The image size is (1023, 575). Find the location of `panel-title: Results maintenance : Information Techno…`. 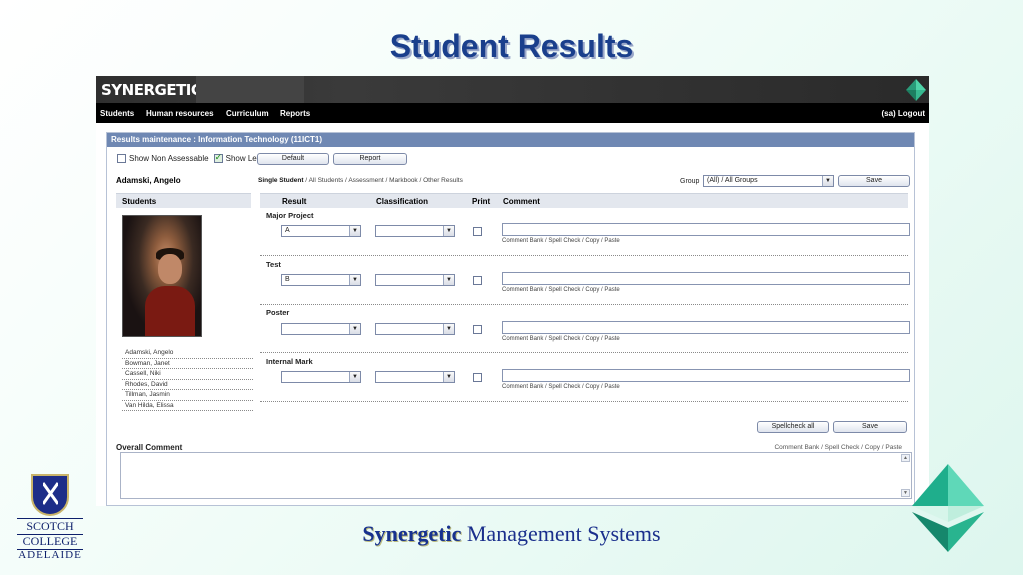

panel-title: Results maintenance : Information Techno… is located at coordinates (510, 140).